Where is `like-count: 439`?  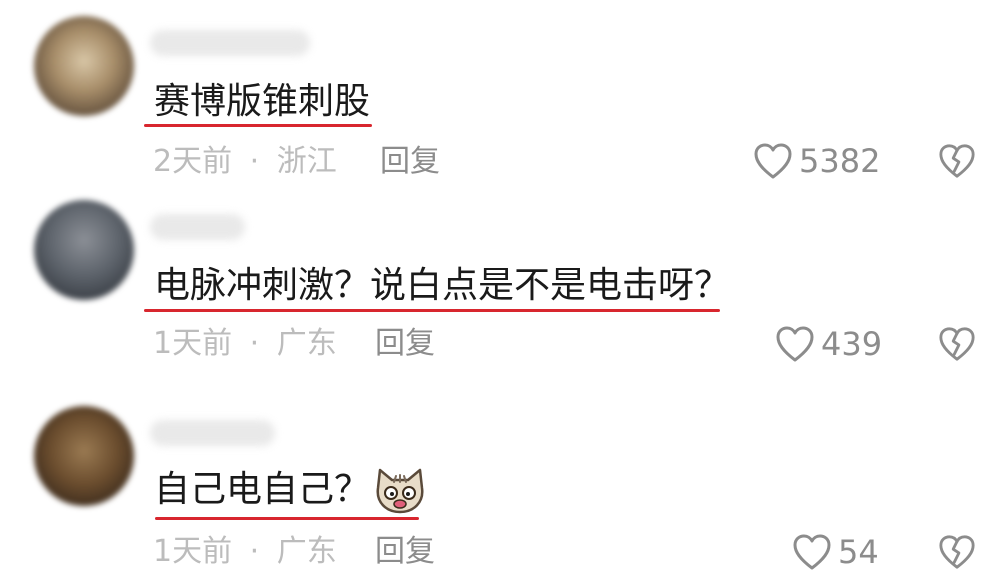
like-count: 439 is located at coordinates (852, 344).